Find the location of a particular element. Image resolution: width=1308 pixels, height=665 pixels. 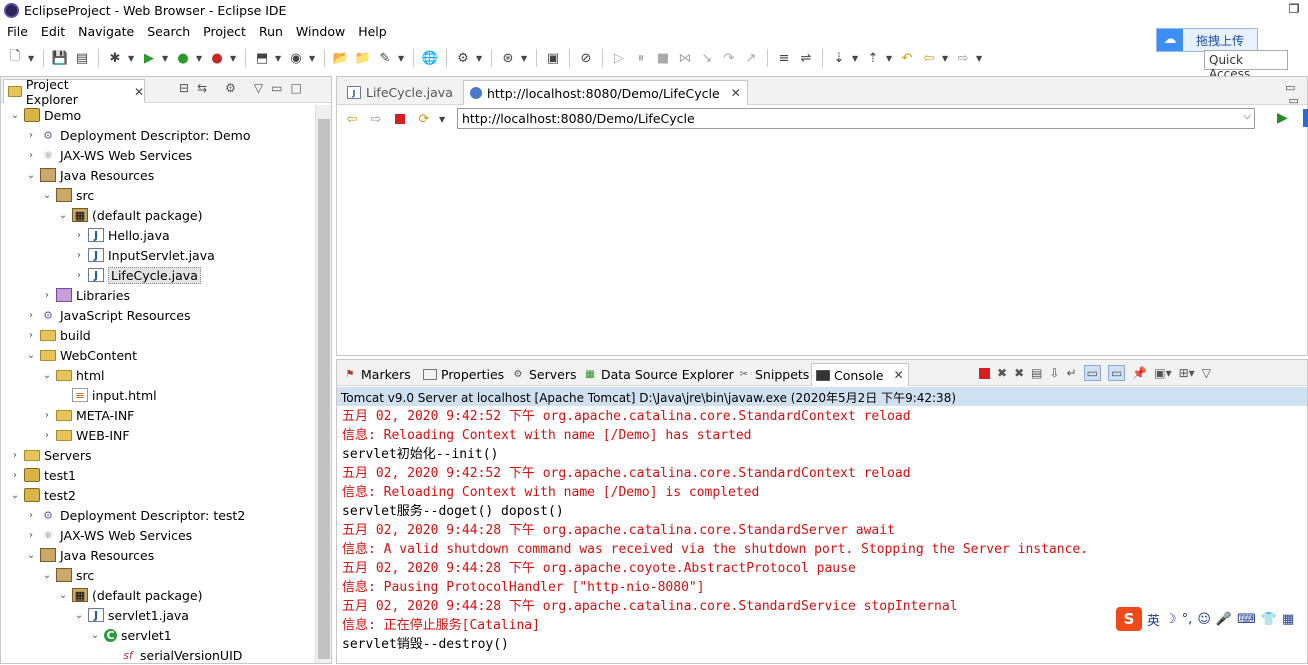

microphone-icon: 🎤 is located at coordinates (1224, 619).